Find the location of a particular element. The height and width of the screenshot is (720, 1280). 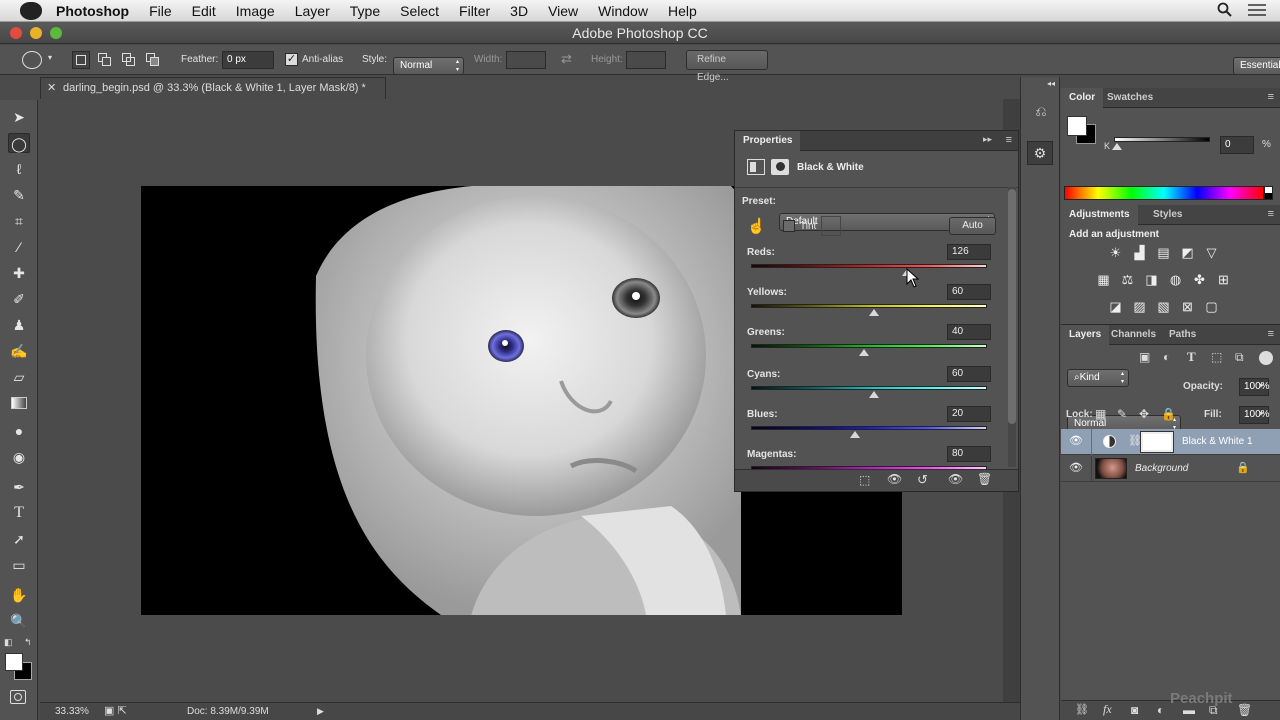

view-previous-state-icon: 👁 is located at coordinates (894, 479).